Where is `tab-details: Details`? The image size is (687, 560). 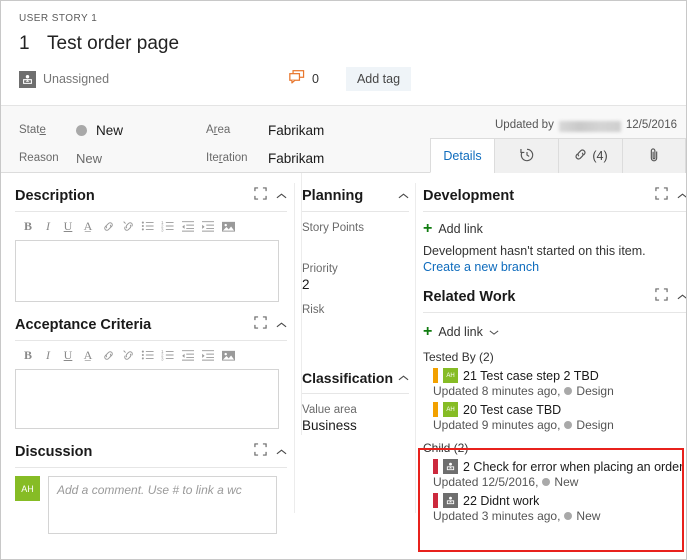
tab-details: Details is located at coordinates (462, 155).